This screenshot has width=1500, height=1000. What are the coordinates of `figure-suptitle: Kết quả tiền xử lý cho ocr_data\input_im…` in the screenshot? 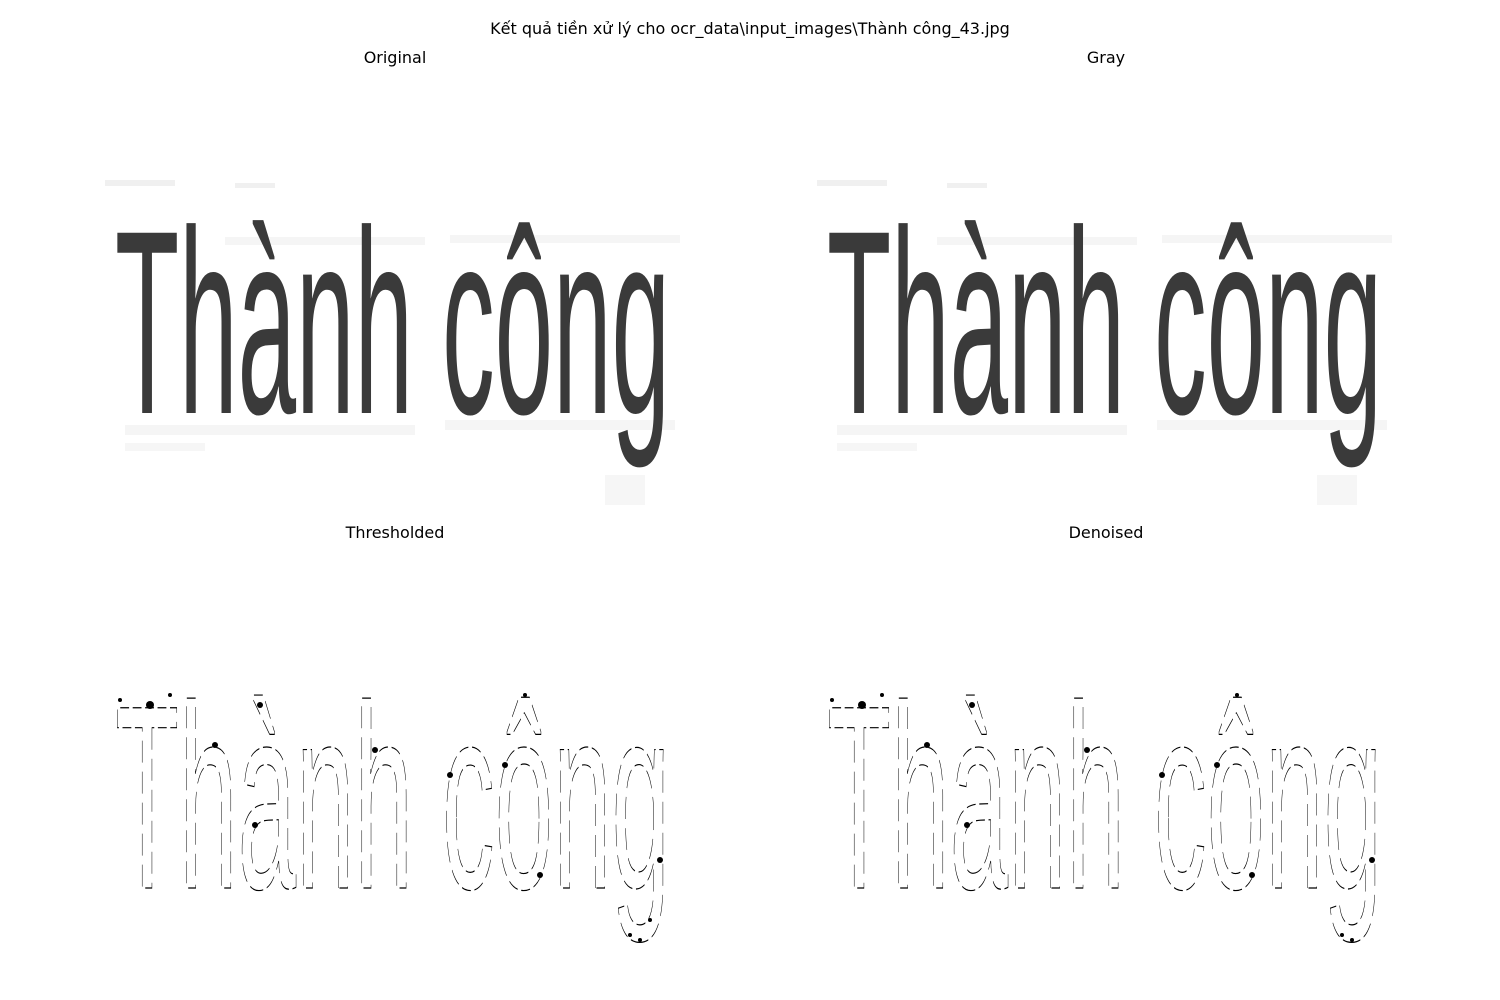 It's located at (750, 28).